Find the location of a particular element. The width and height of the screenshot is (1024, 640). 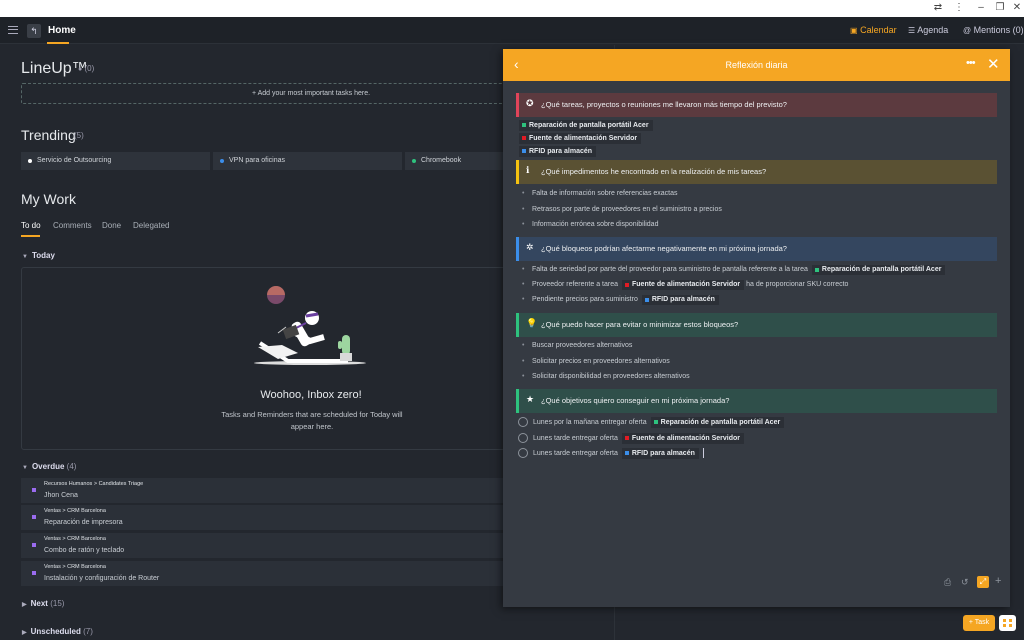

task-name: Jhon Cena is located at coordinates (61, 495).